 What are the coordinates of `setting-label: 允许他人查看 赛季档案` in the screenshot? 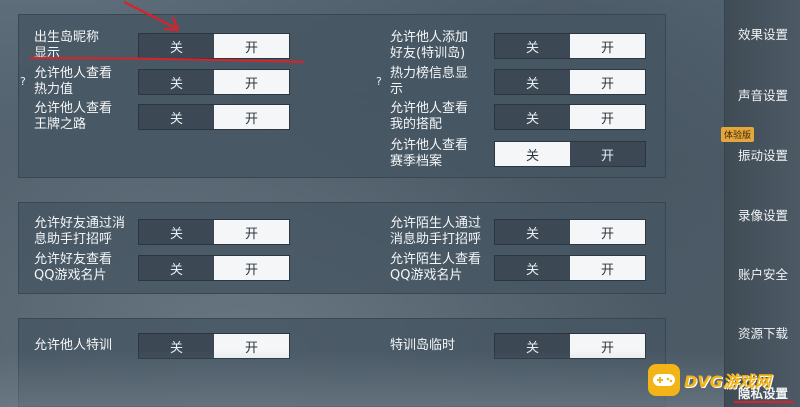 It's located at (429, 153).